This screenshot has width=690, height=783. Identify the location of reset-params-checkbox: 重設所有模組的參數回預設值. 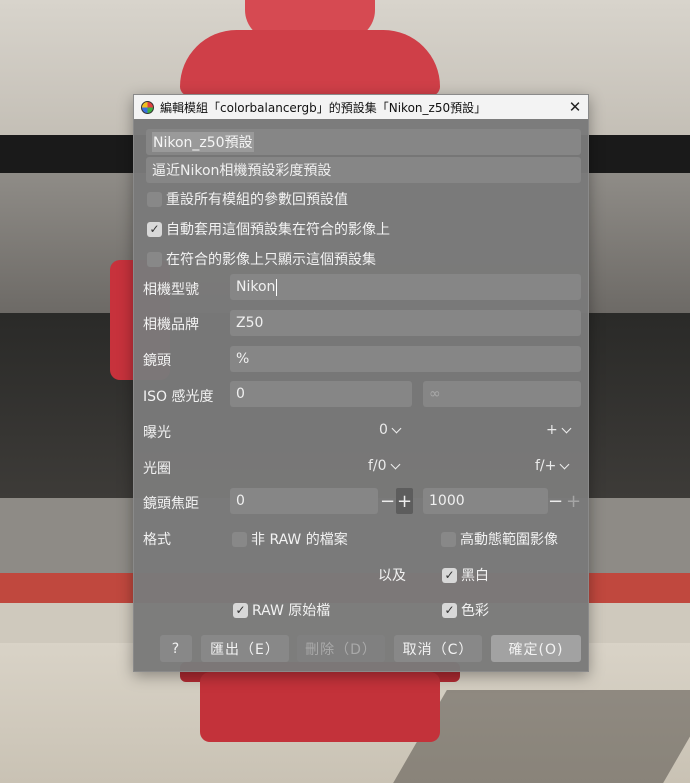
(247, 199).